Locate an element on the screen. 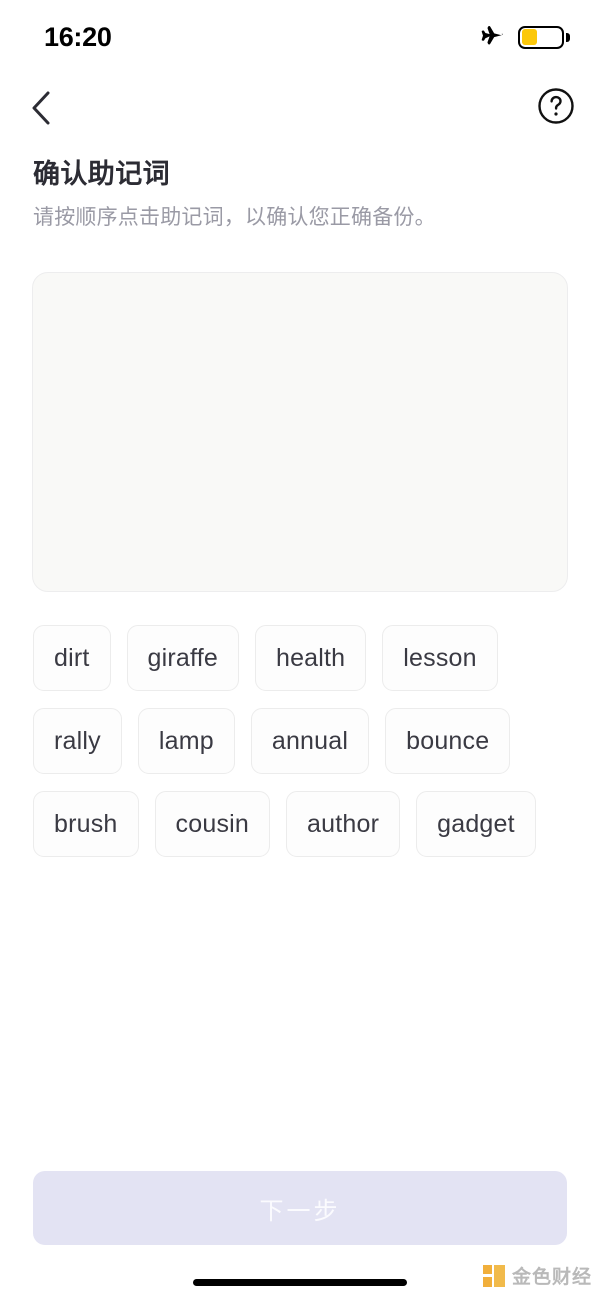 The height and width of the screenshot is (1299, 600). status-bar-time: 16:20 is located at coordinates (78, 36).